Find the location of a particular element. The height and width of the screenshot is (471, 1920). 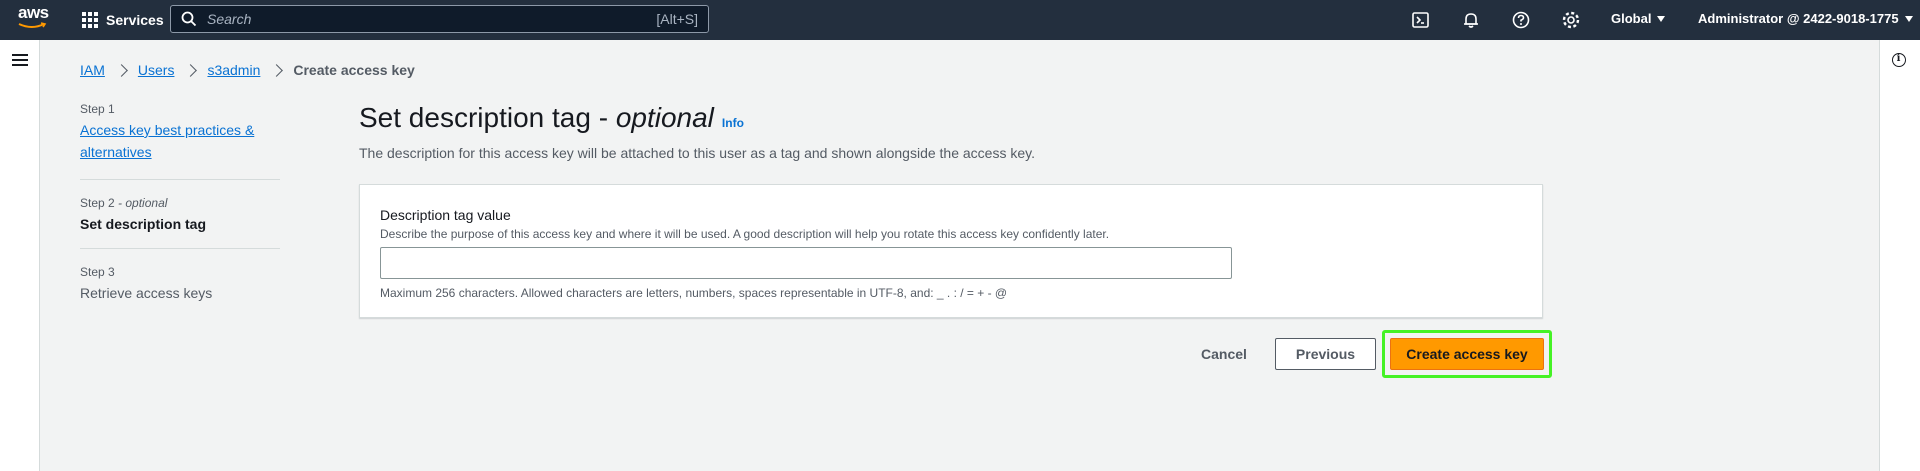

aws-smile-icon is located at coordinates (32, 25).